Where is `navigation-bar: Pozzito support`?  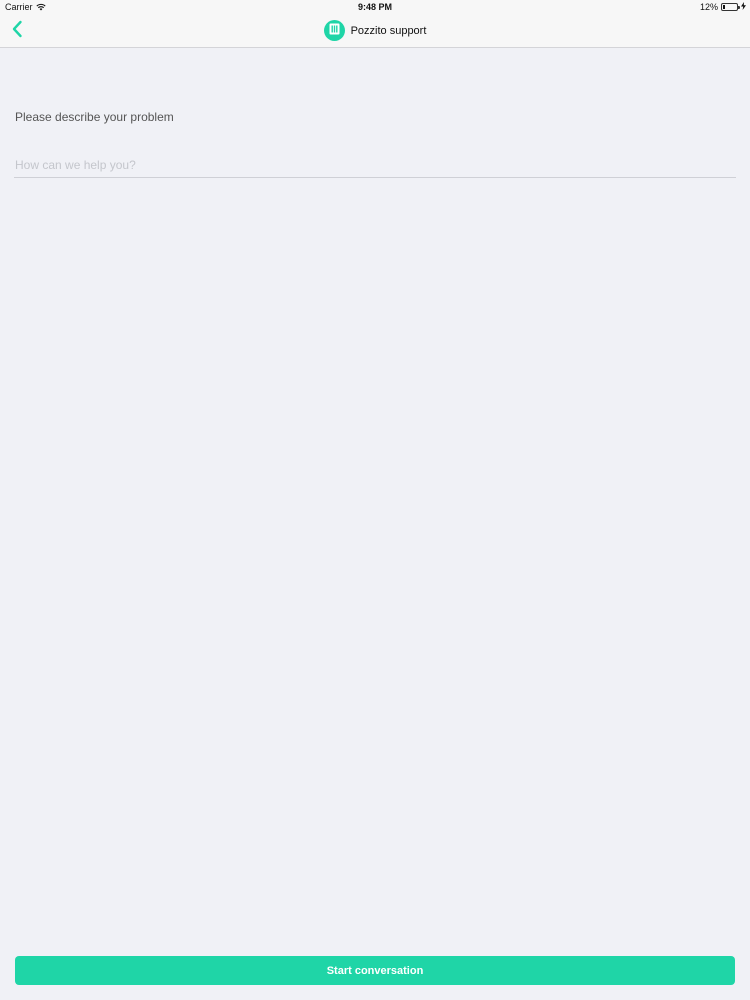 navigation-bar: Pozzito support is located at coordinates (375, 31).